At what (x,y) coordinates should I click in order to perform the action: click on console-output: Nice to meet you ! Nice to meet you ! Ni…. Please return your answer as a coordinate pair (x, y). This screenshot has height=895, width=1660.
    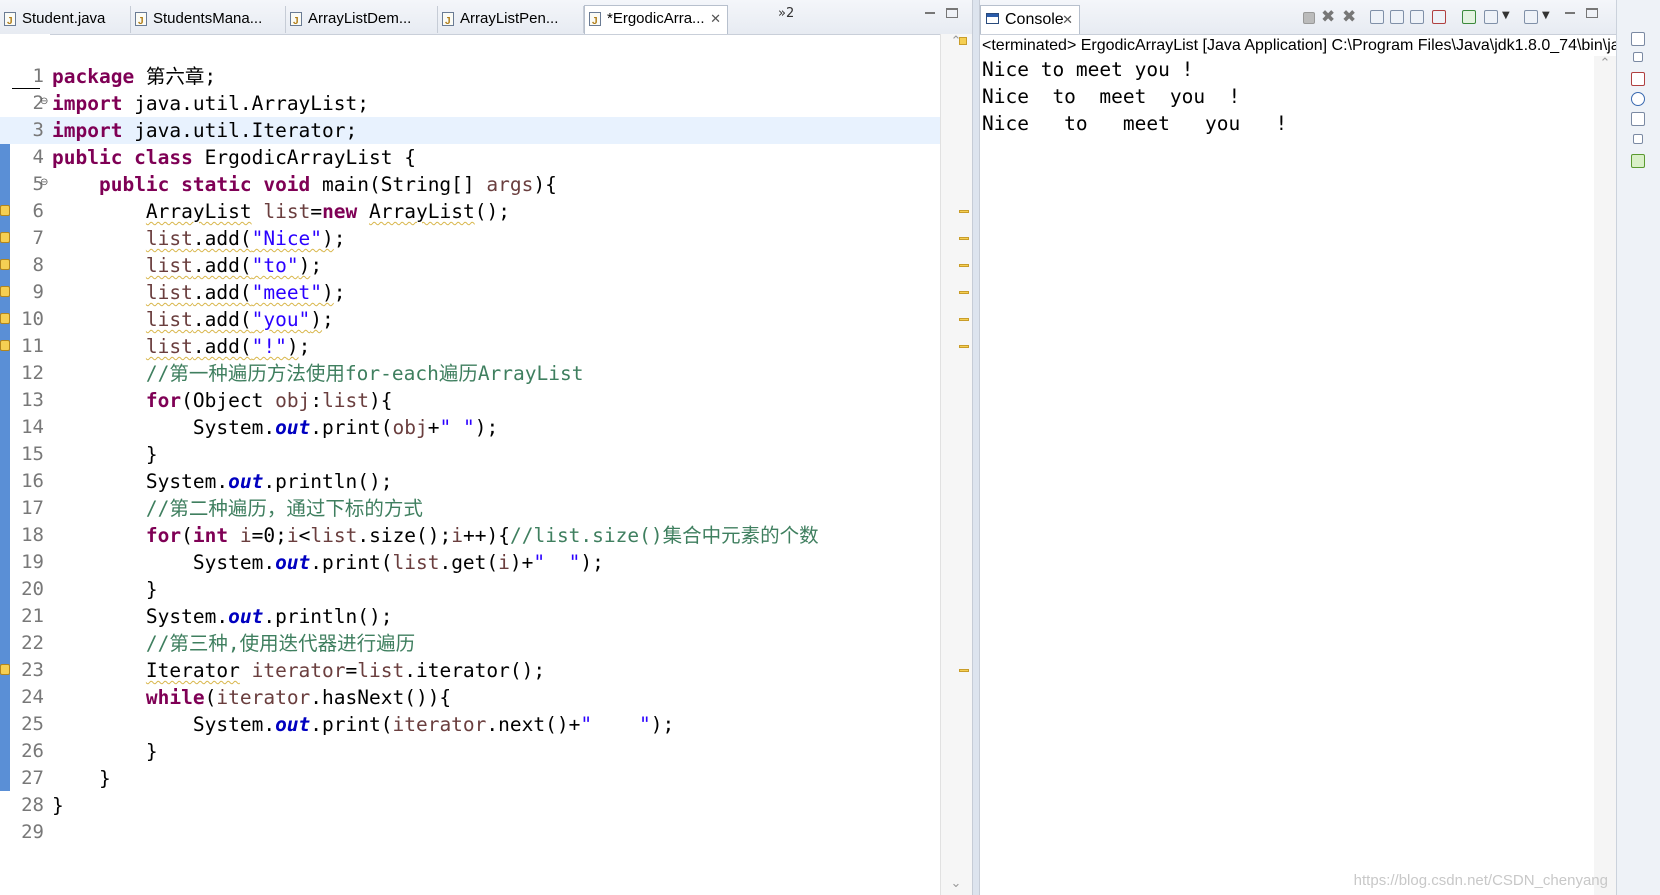
    Looking at the image, I should click on (1134, 96).